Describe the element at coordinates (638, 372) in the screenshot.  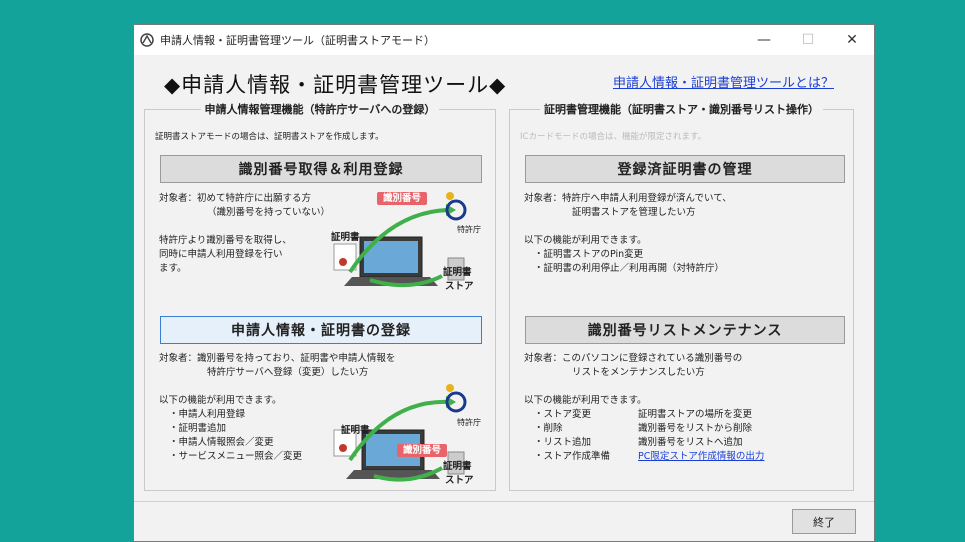
I see `target-description-sub: リストをメンテナンスしたい方` at that location.